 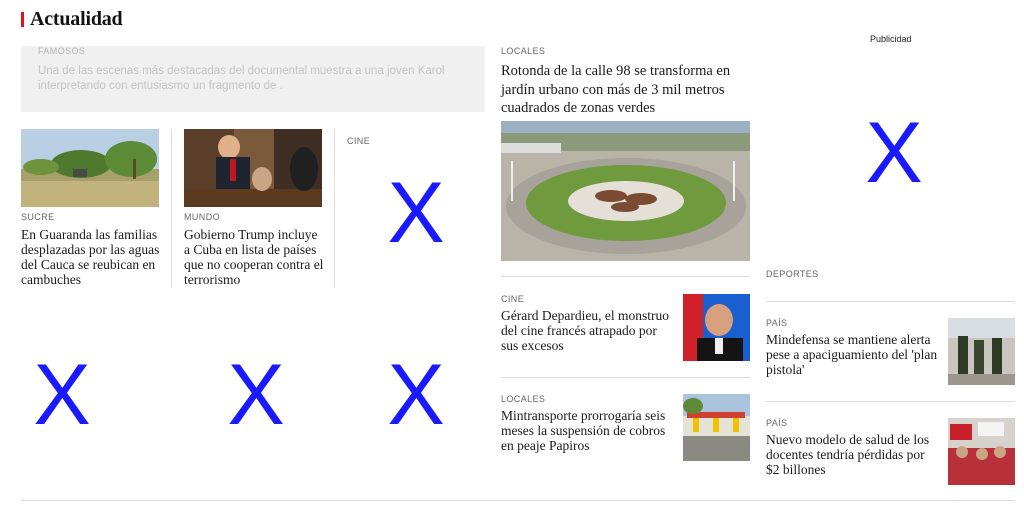 I want to click on right-list-kicker-pais: PAÍS, so click(x=776, y=323).